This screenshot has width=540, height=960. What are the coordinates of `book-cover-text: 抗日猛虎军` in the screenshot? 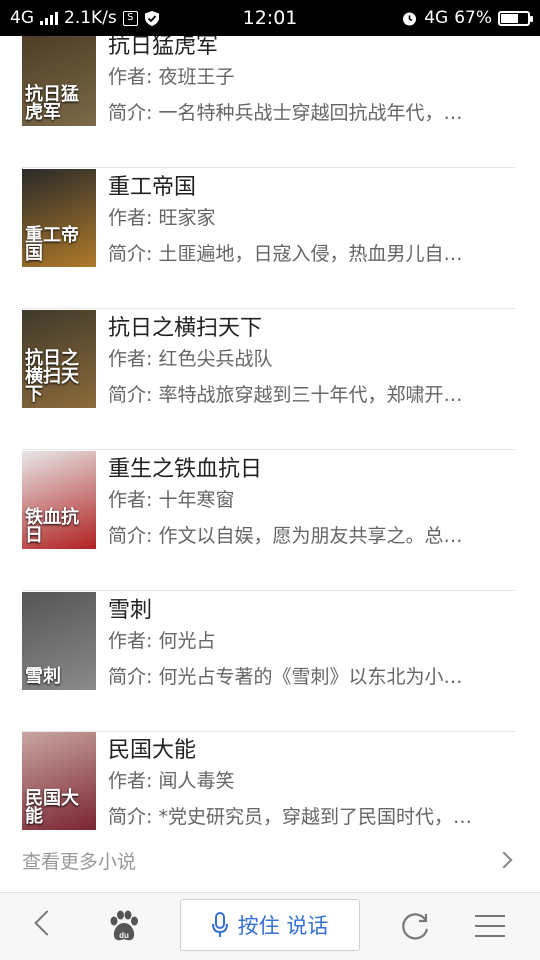 It's located at (52, 103).